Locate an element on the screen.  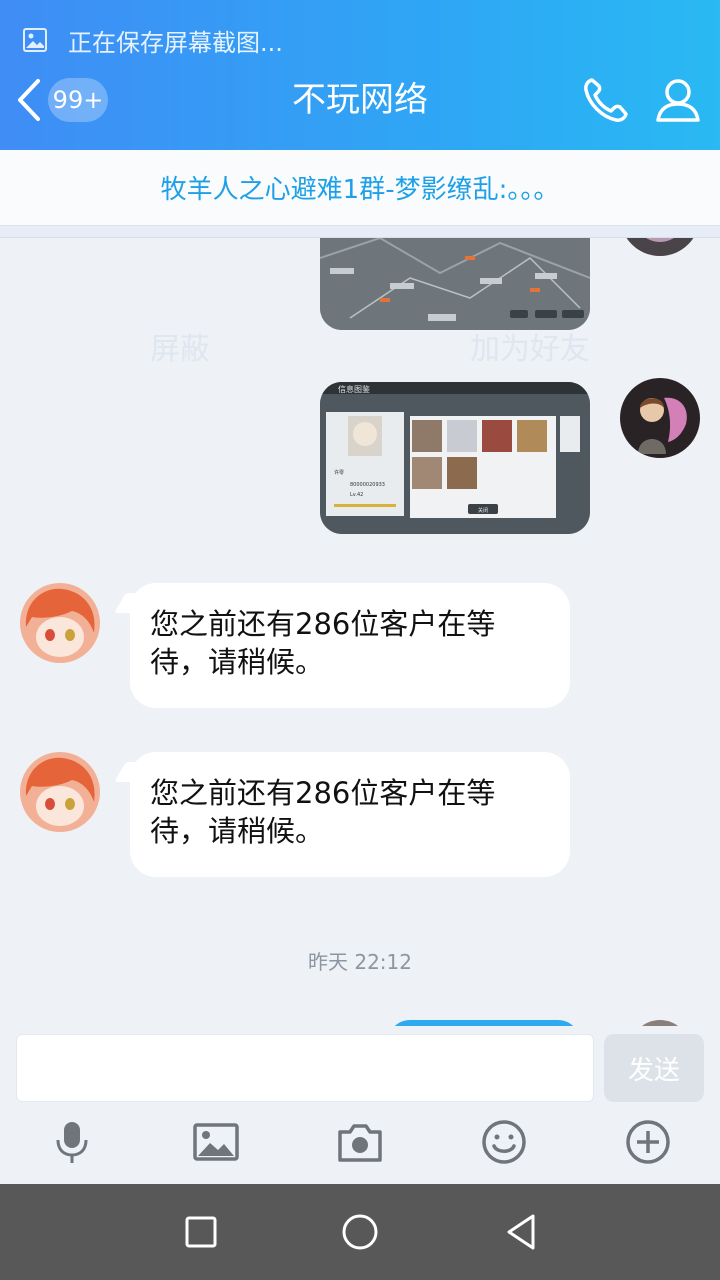
call-button is located at coordinates (606, 100).